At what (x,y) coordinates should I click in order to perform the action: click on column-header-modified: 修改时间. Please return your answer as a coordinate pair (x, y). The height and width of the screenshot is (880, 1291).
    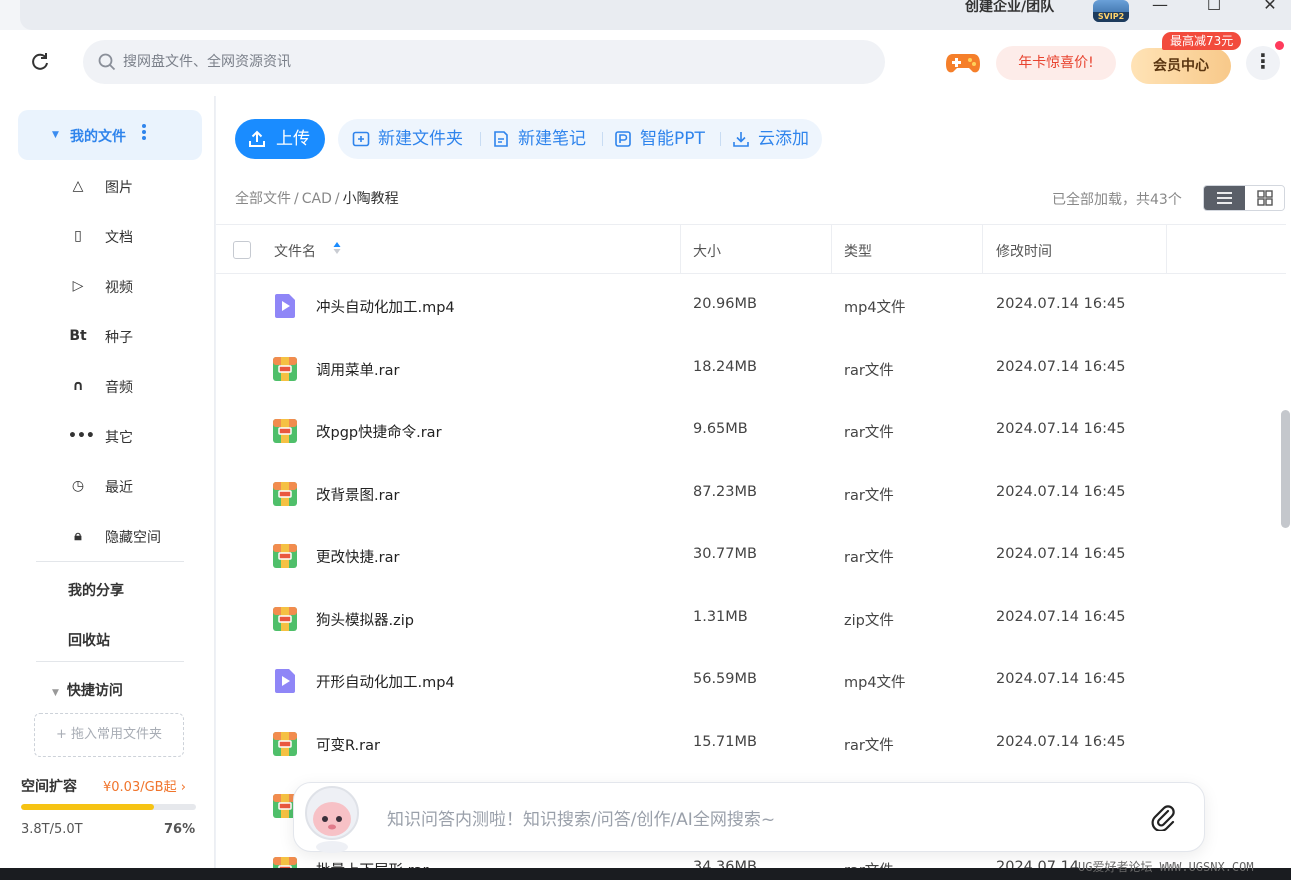
    Looking at the image, I should click on (1024, 251).